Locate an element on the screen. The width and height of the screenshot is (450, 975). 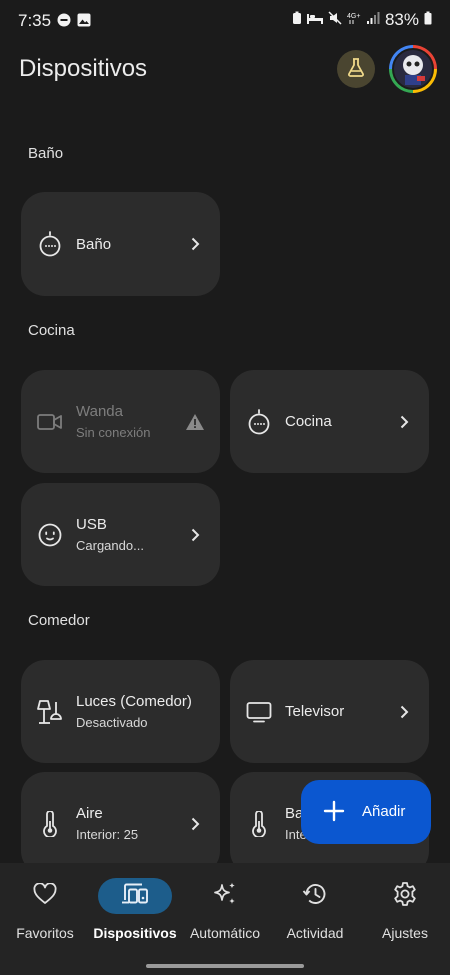
section-title-cocina: Cocina is located at coordinates (51, 330).